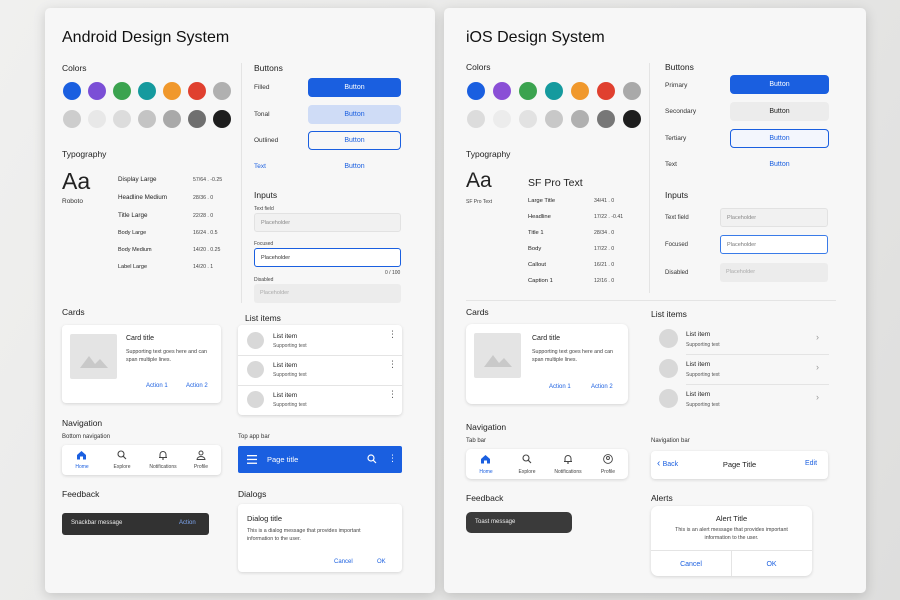  I want to click on top-app-bar-label: Top app bar, so click(254, 437).